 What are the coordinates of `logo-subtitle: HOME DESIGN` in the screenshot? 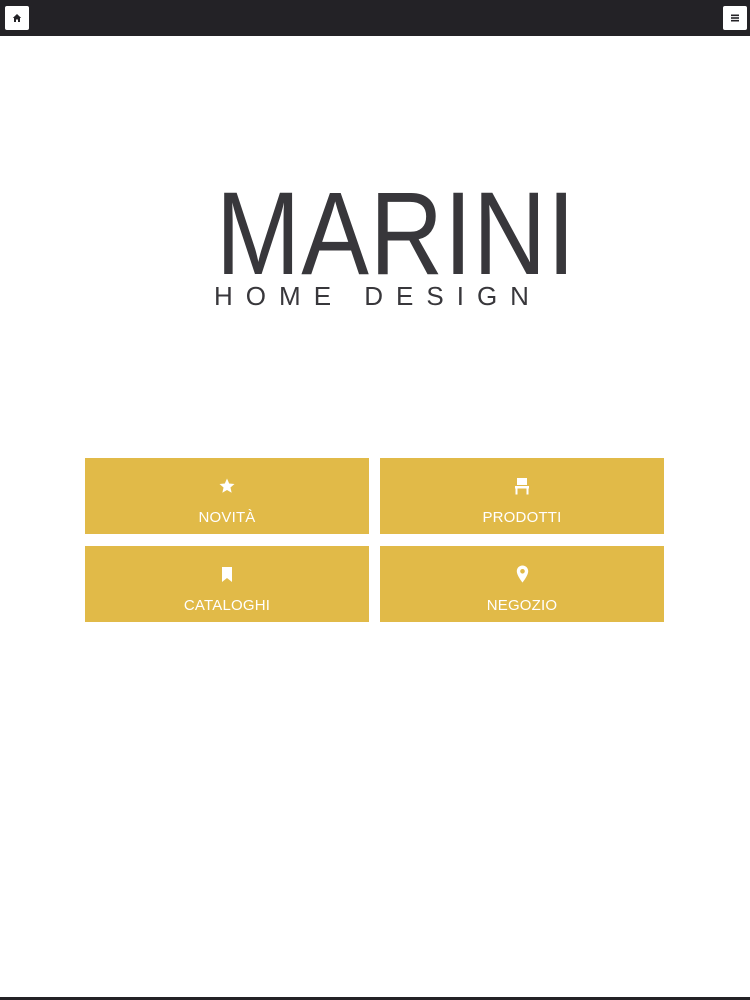 It's located at (378, 296).